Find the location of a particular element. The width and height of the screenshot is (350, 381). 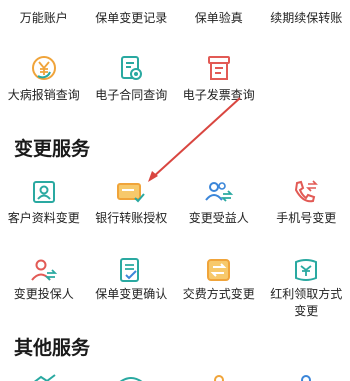

service-label: 红利领取方式变更 is located at coordinates (306, 302).